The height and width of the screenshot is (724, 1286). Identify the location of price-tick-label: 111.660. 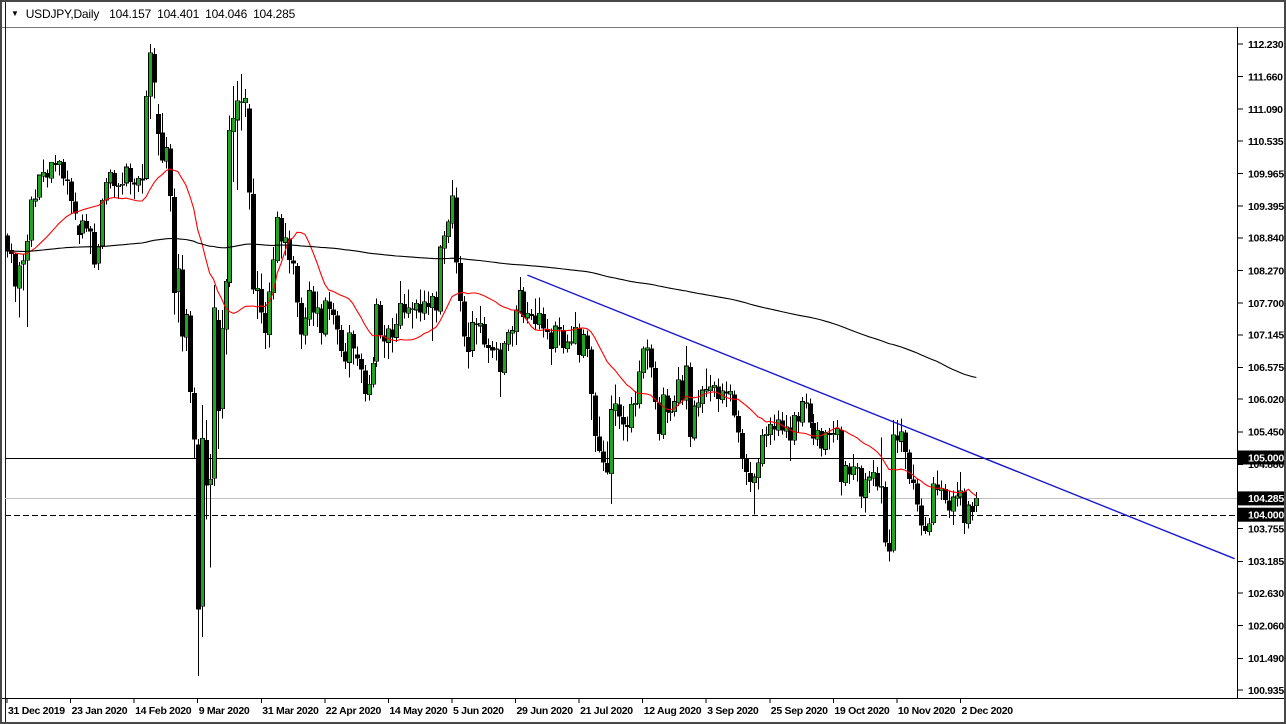
(1265, 77).